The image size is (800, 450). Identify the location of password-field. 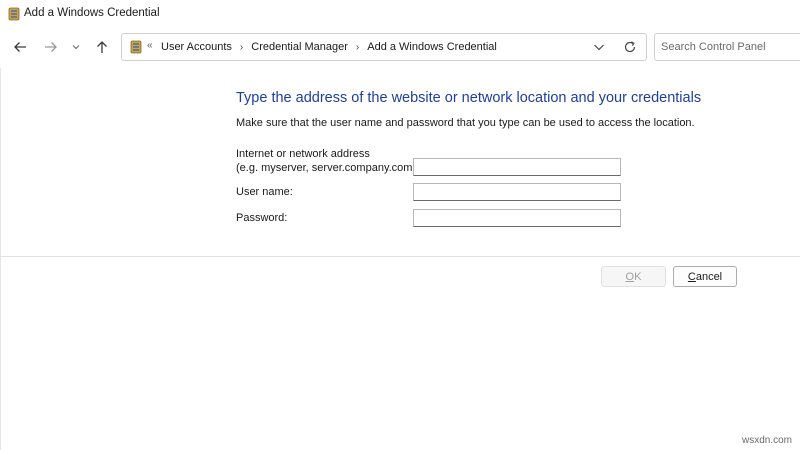
(517, 218).